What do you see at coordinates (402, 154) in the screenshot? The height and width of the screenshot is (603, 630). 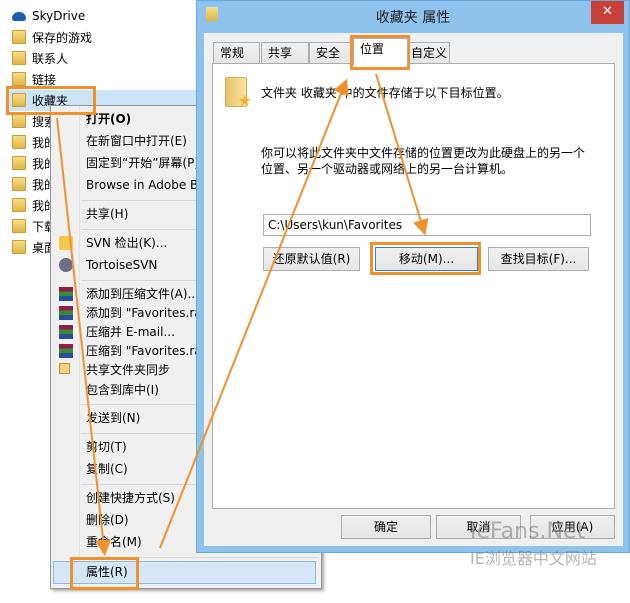 I see `arrow-to-move-button` at bounding box center [402, 154].